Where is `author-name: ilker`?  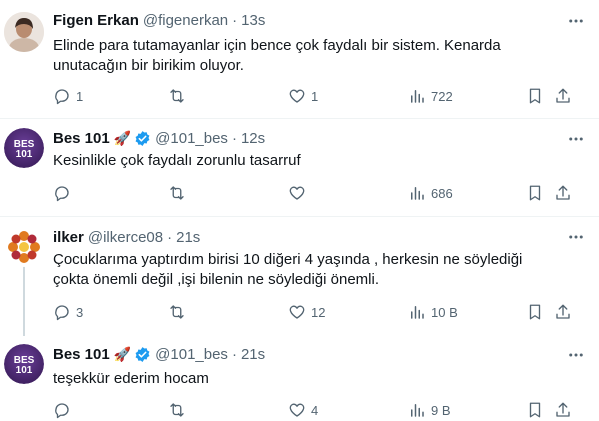 author-name: ilker is located at coordinates (68, 237).